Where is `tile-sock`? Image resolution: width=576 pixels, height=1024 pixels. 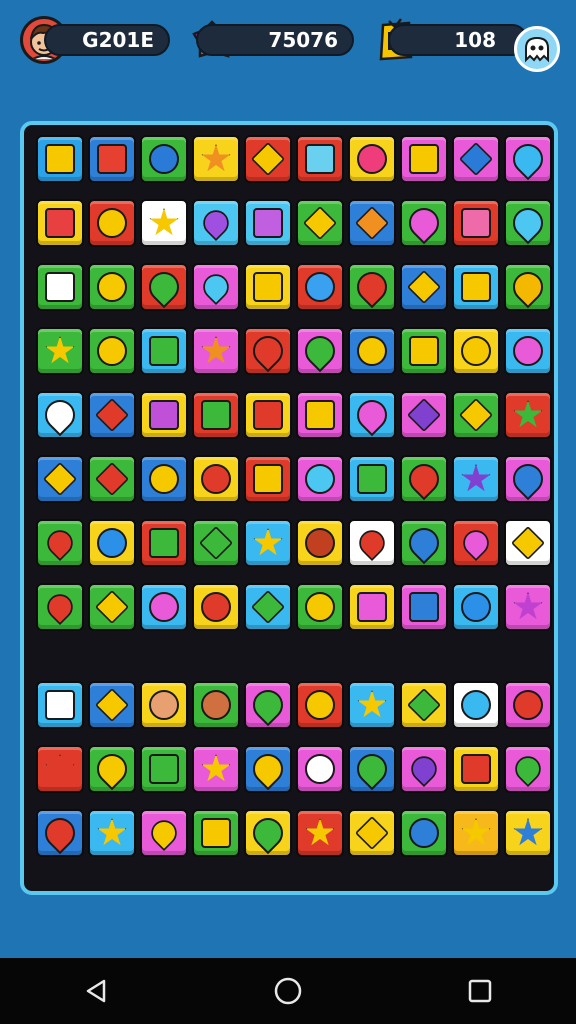 tile-sock is located at coordinates (476, 223).